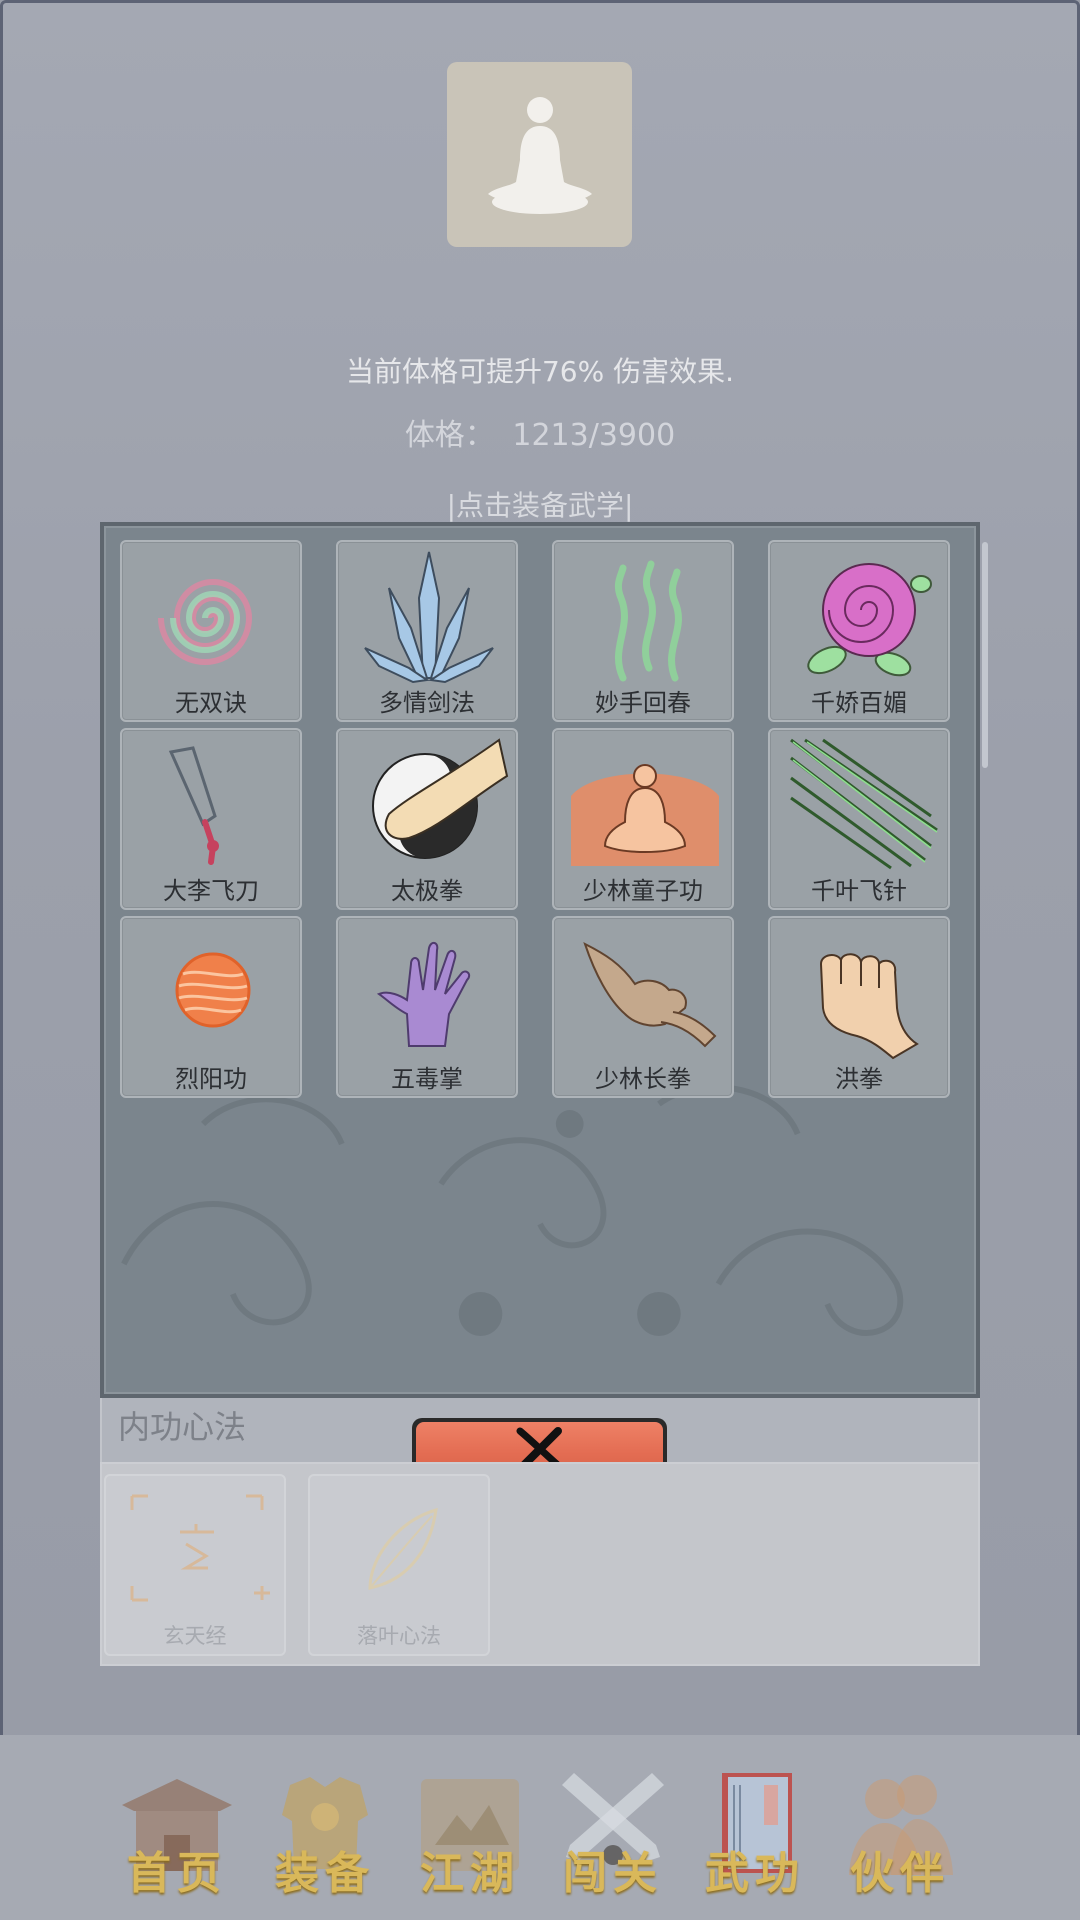 The height and width of the screenshot is (1920, 1080). Describe the element at coordinates (403, 1548) in the screenshot. I see `leaf-icon` at that location.